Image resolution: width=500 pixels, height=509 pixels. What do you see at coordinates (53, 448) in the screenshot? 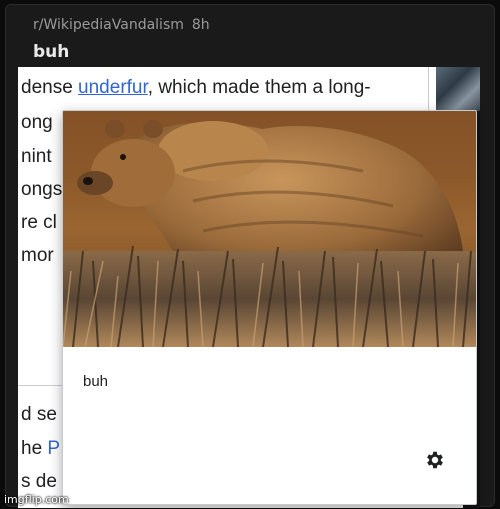
I see `article-link: P` at bounding box center [53, 448].